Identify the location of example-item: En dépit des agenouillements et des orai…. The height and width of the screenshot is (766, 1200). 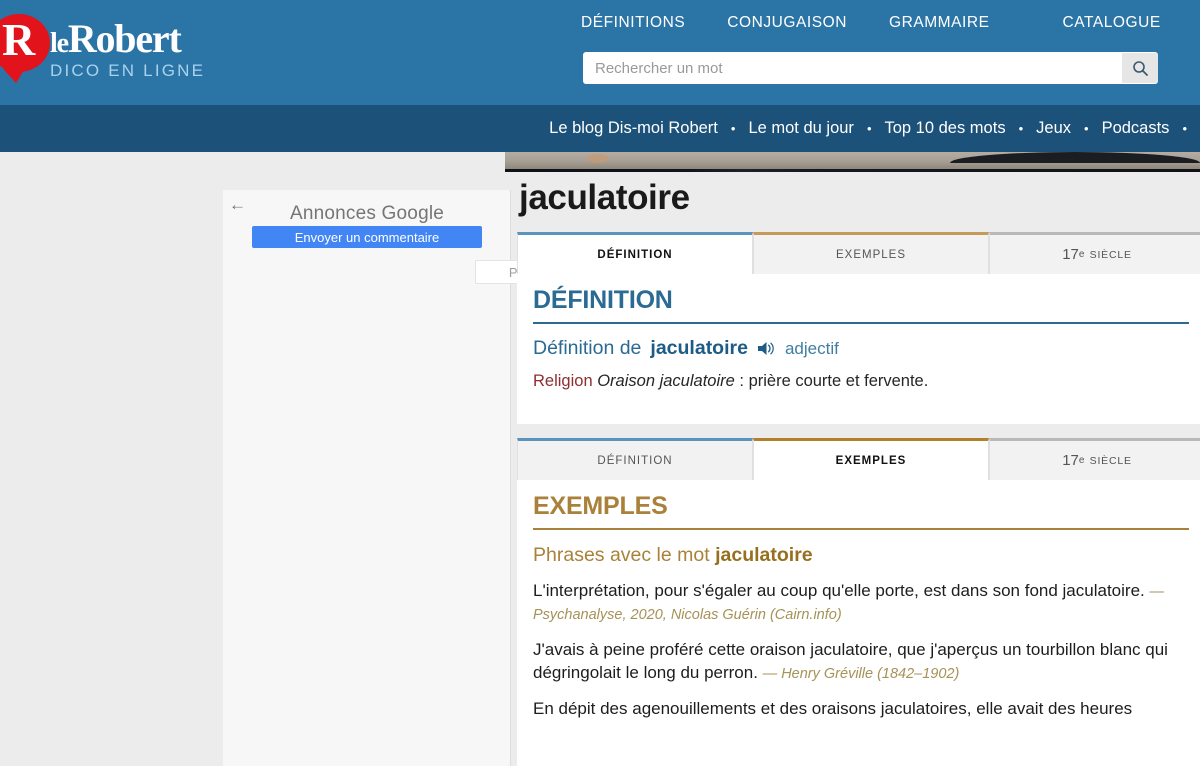
(858, 703).